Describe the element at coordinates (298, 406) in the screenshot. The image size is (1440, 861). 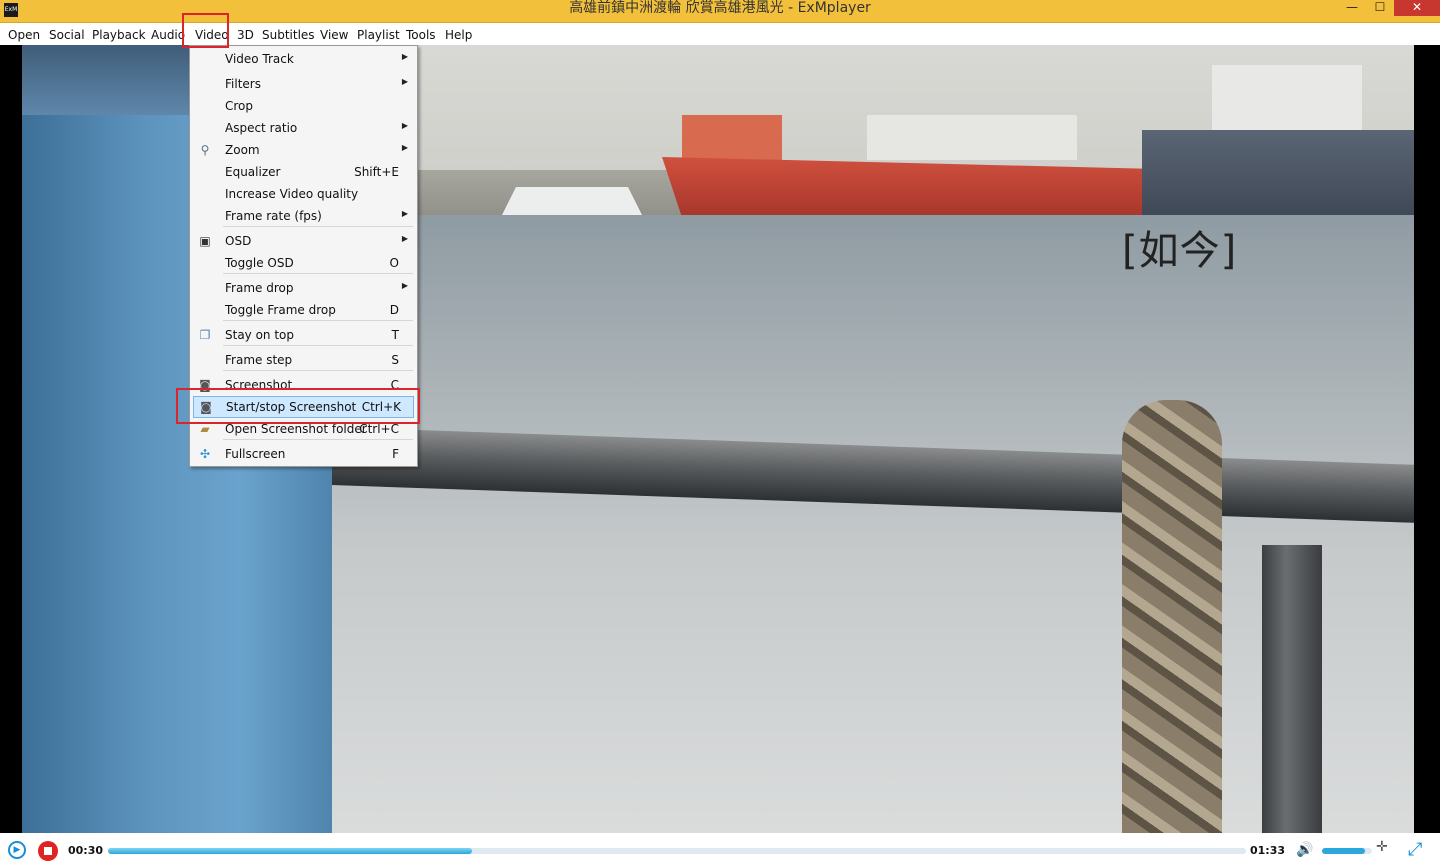
I see `start-stop-screenshot-highlight-box` at that location.